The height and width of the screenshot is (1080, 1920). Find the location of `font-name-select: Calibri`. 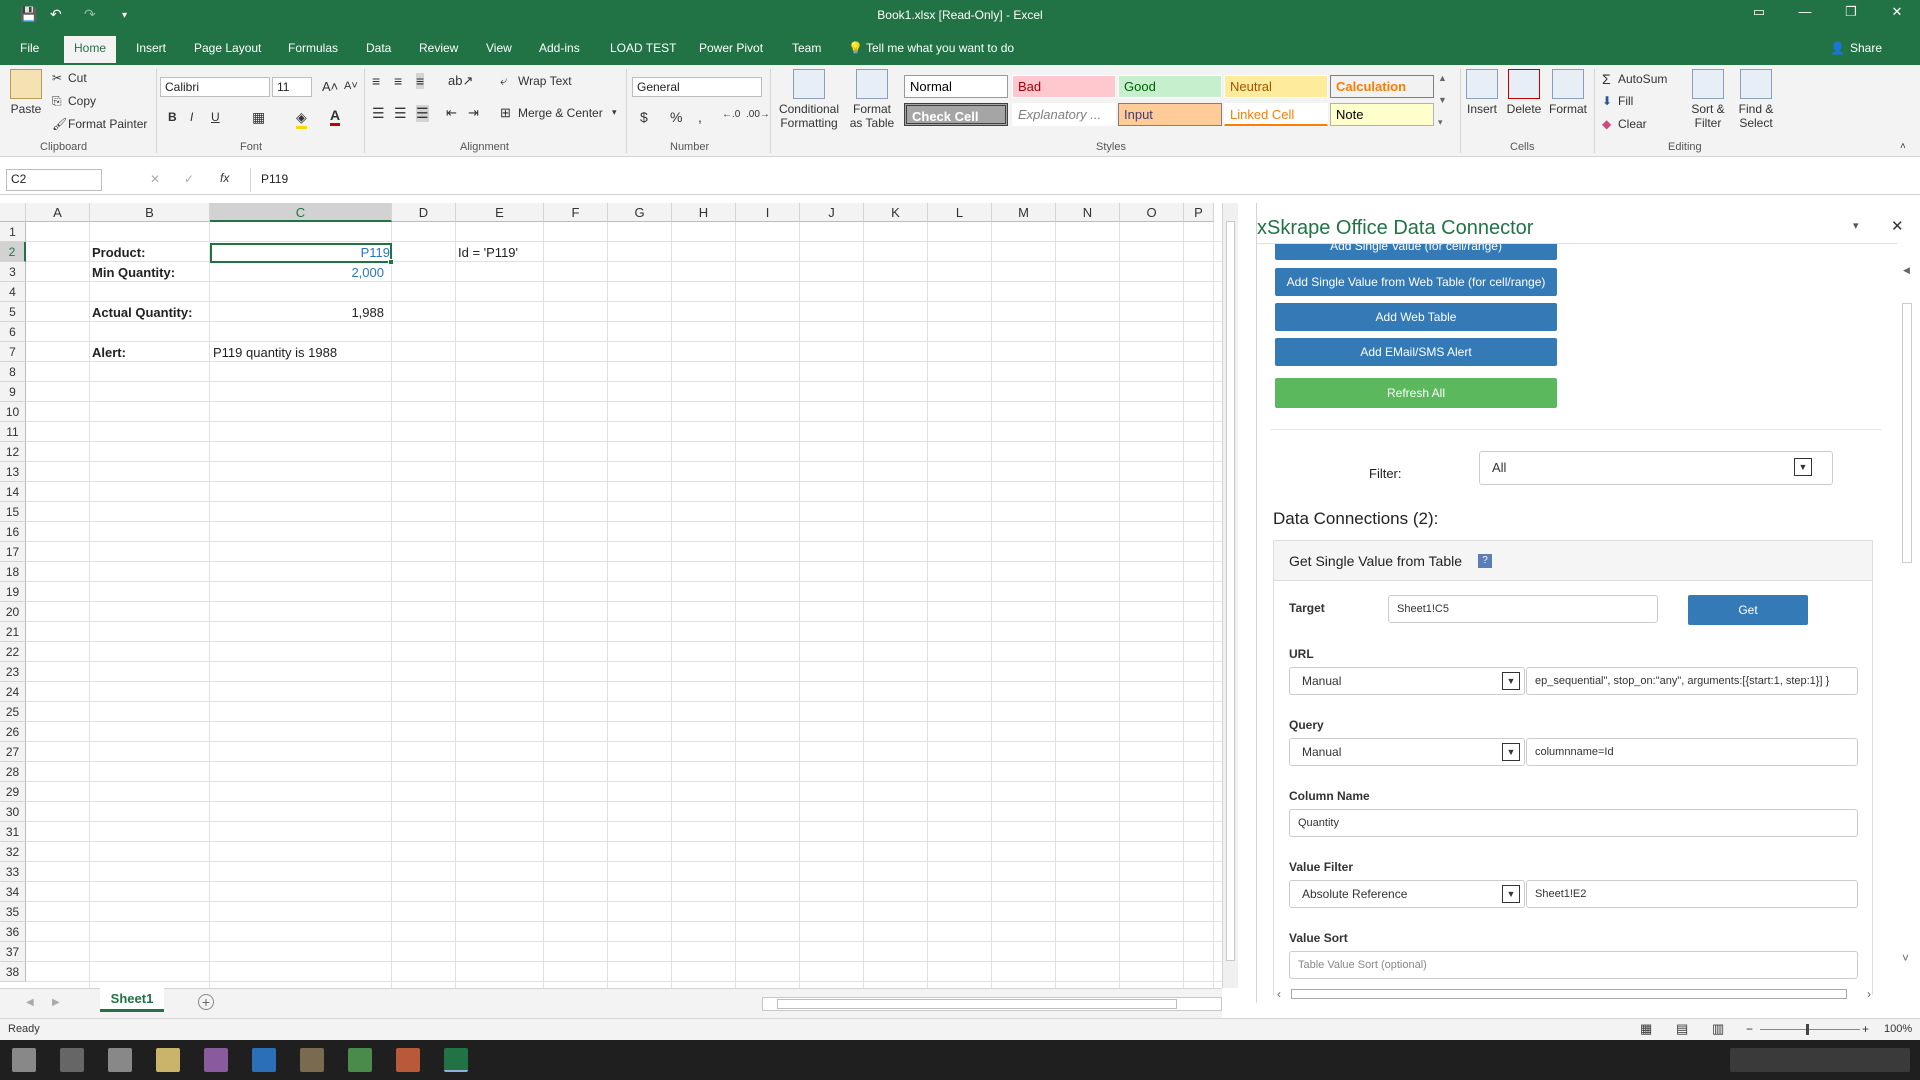

font-name-select: Calibri is located at coordinates (215, 87).